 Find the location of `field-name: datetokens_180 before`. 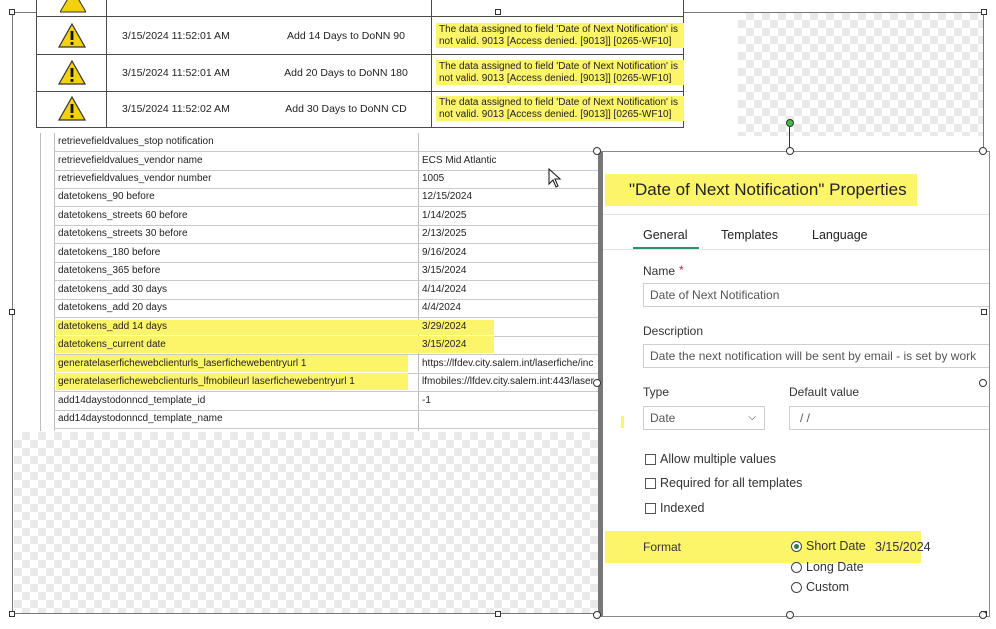

field-name: datetokens_180 before is located at coordinates (109, 252).